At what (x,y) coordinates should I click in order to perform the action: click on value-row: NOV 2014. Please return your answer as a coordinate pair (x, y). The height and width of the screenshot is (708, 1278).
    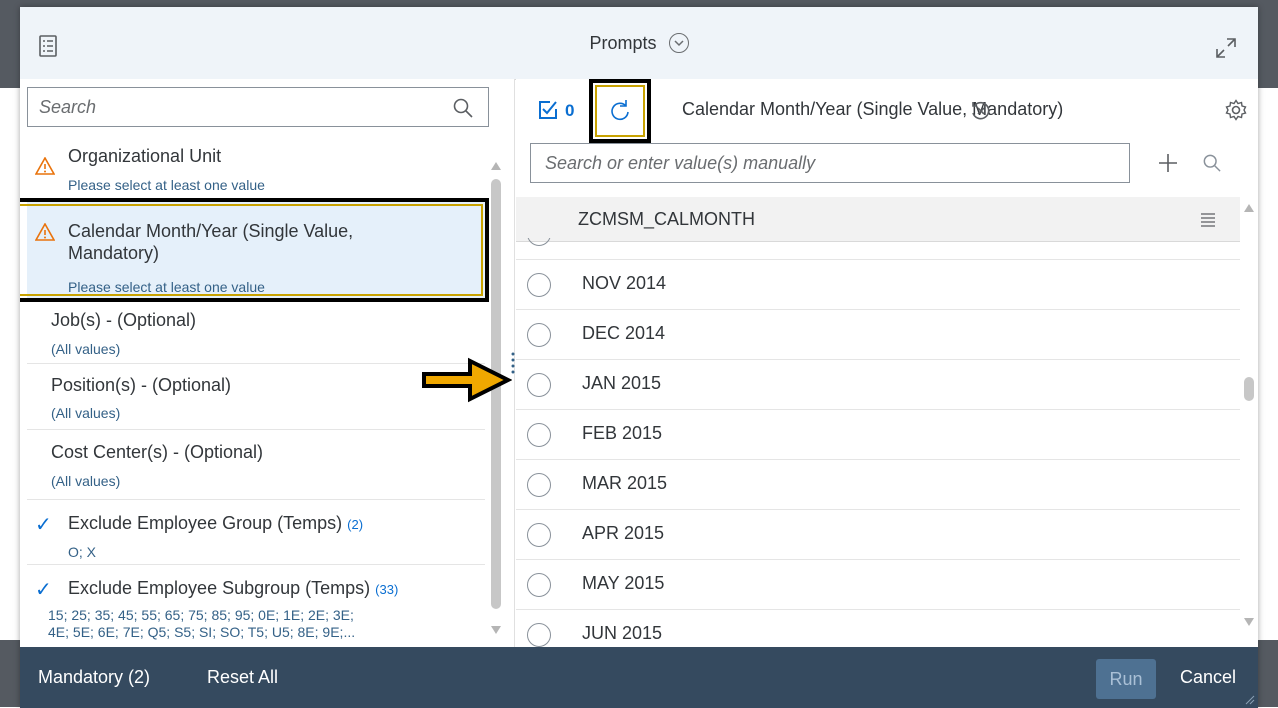
    Looking at the image, I should click on (878, 285).